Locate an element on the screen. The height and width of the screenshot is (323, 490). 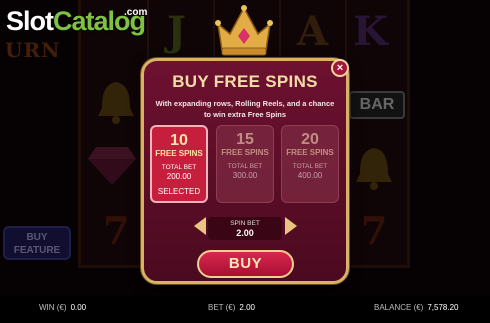
option-selected-badge: SELECTED is located at coordinates (179, 191).